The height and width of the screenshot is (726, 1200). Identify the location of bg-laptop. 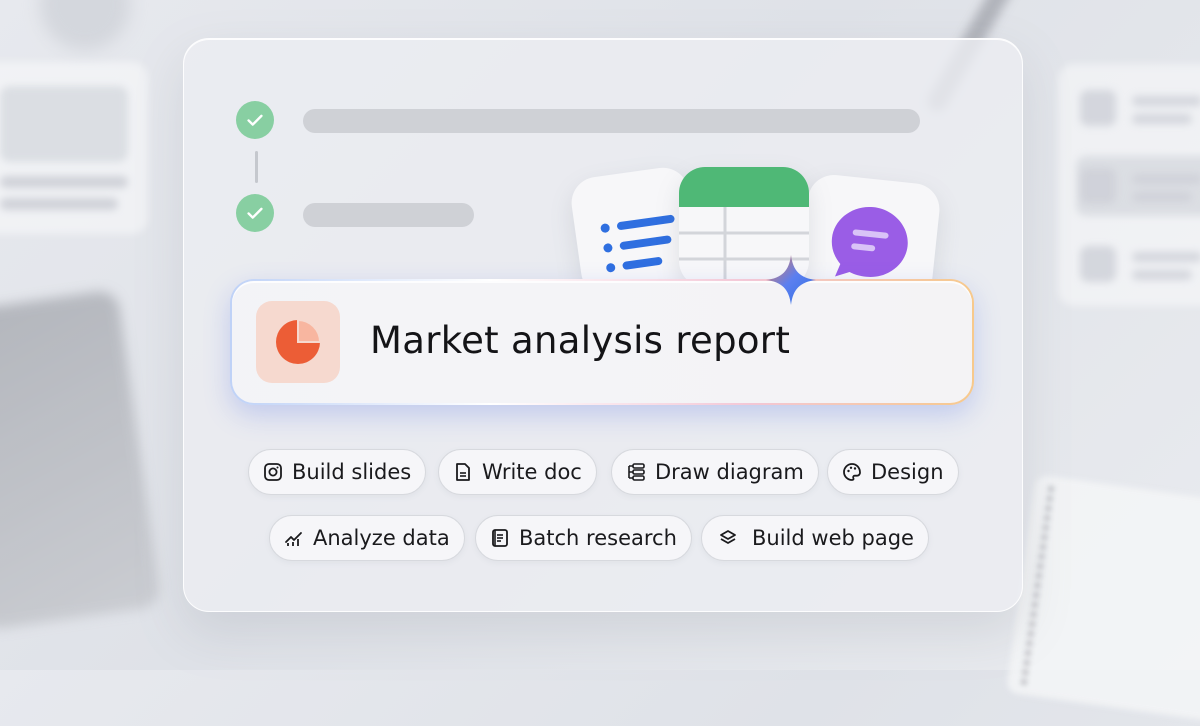
(81, 460).